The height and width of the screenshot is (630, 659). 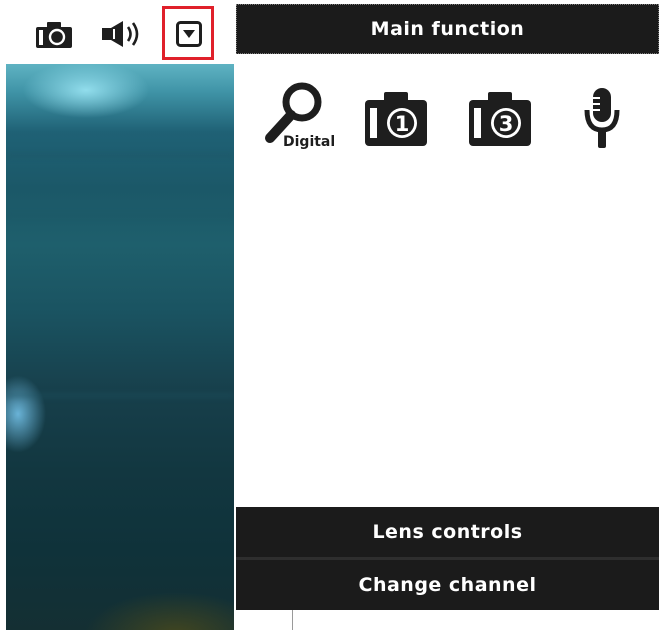 I want to click on speaker-icon, so click(x=122, y=34).